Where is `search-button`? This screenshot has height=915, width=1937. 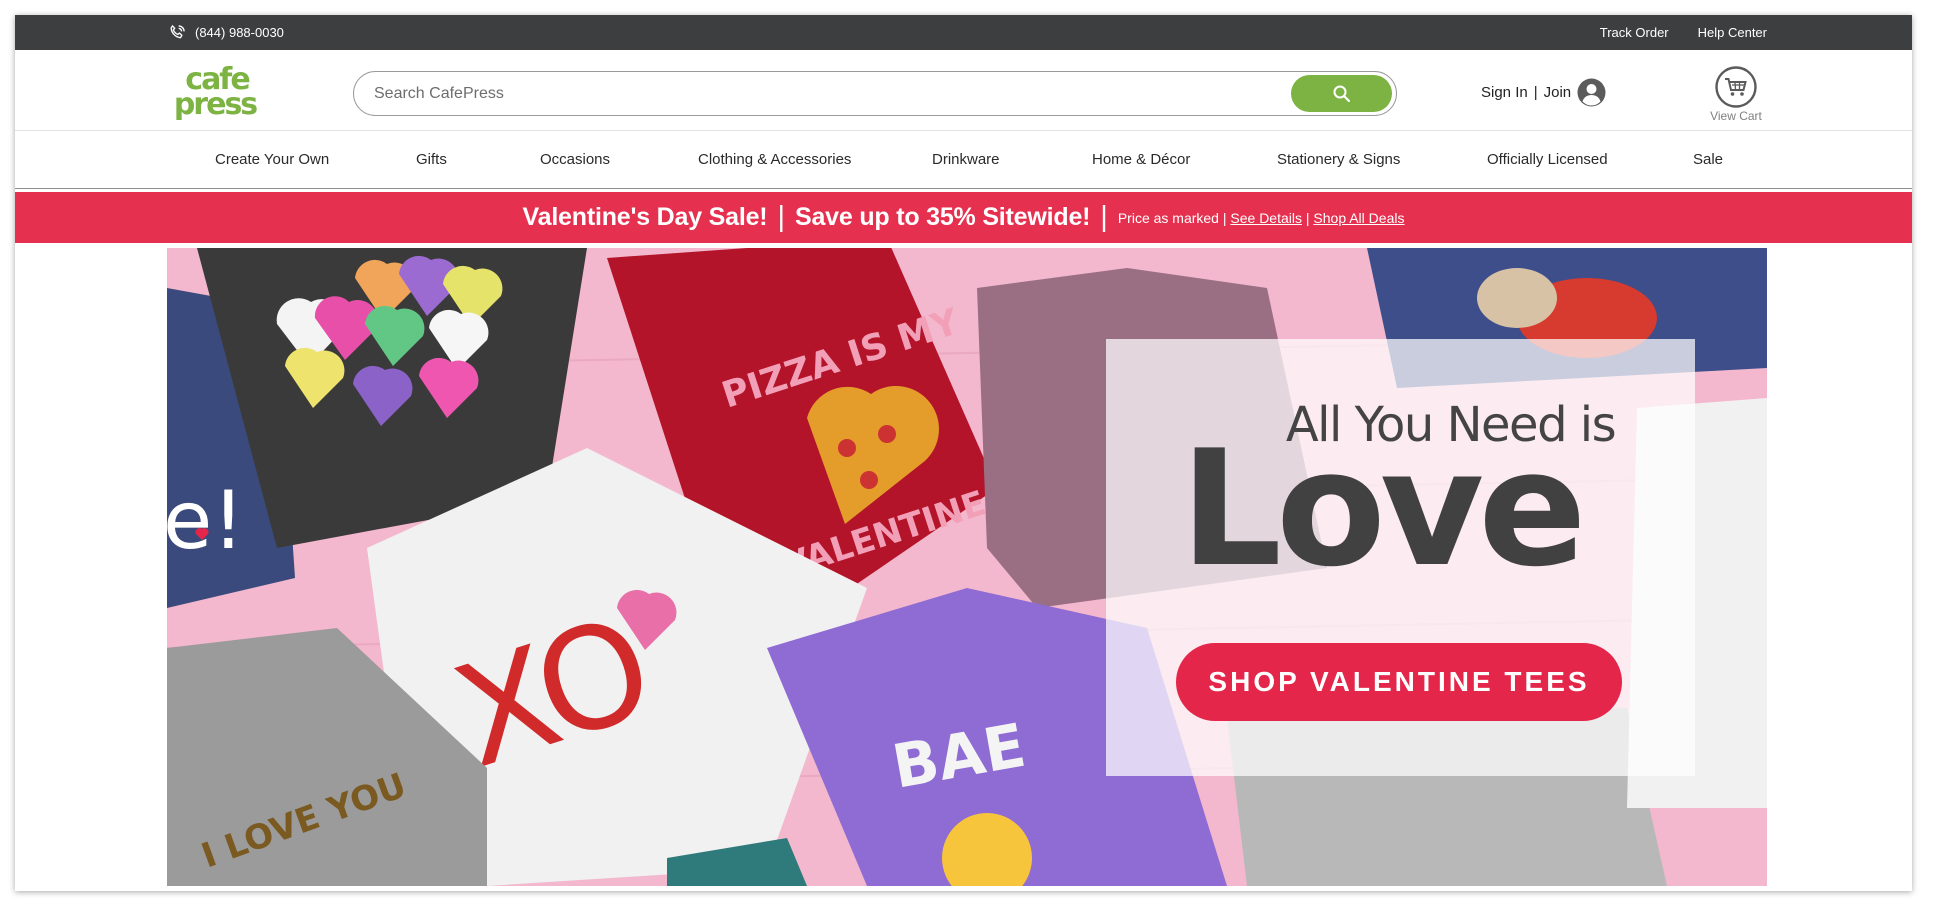 search-button is located at coordinates (1341, 93).